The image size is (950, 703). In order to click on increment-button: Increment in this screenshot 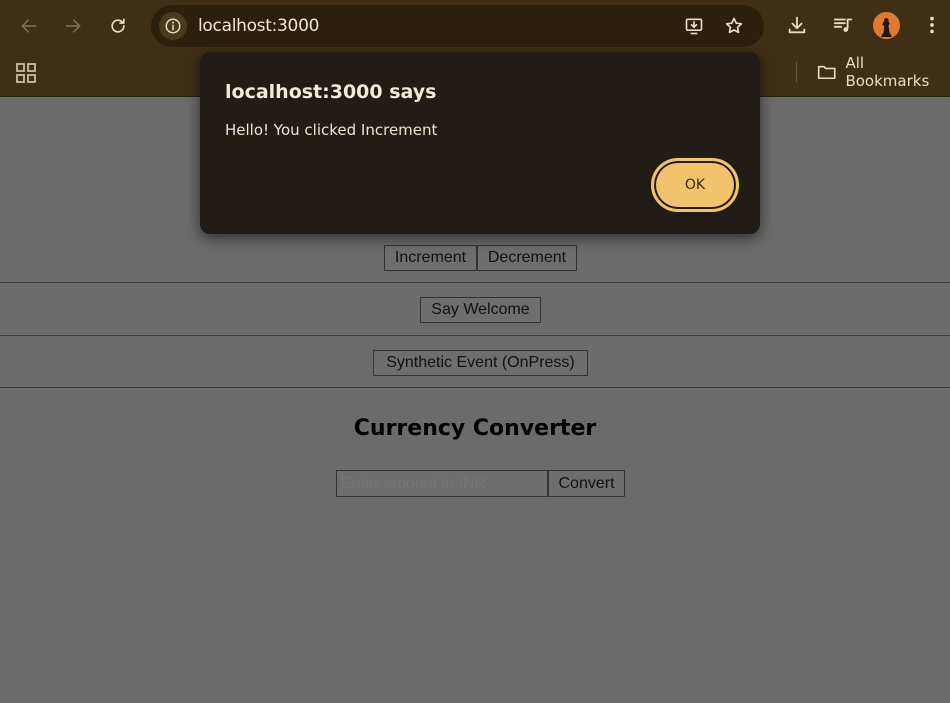, I will do `click(430, 258)`.